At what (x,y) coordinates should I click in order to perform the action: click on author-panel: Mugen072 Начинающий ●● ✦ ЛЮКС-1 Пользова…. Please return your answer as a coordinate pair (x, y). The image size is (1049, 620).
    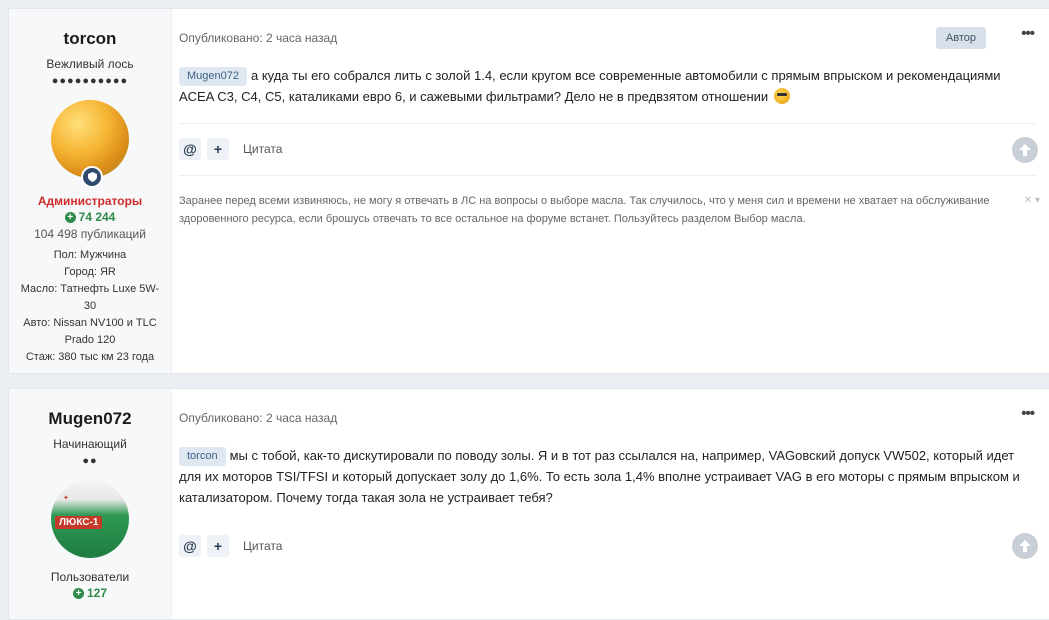
    Looking at the image, I should click on (90, 504).